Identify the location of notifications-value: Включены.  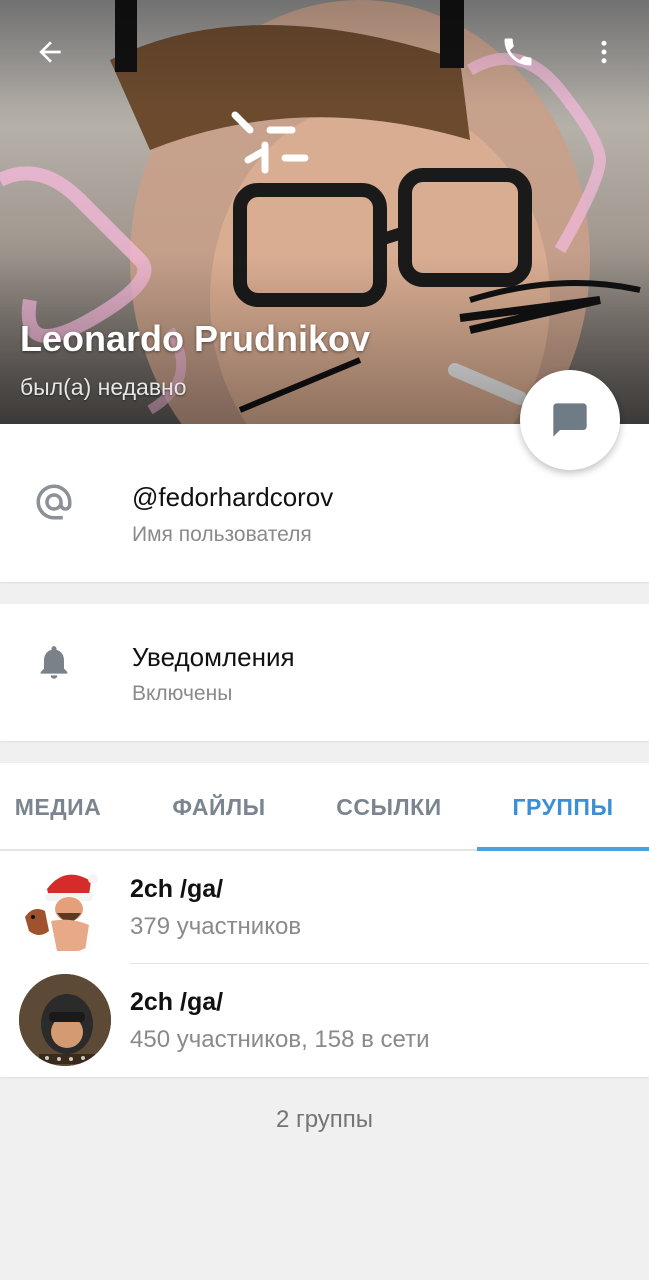
(182, 693).